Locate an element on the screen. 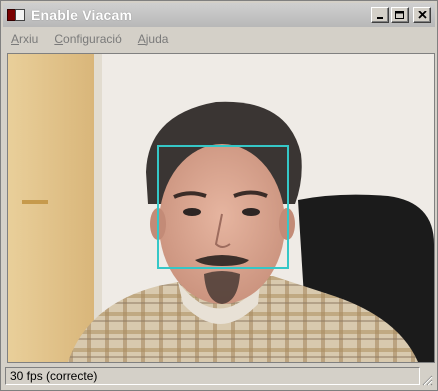 The height and width of the screenshot is (391, 438). menu-ajuda: Ajuda is located at coordinates (153, 39).